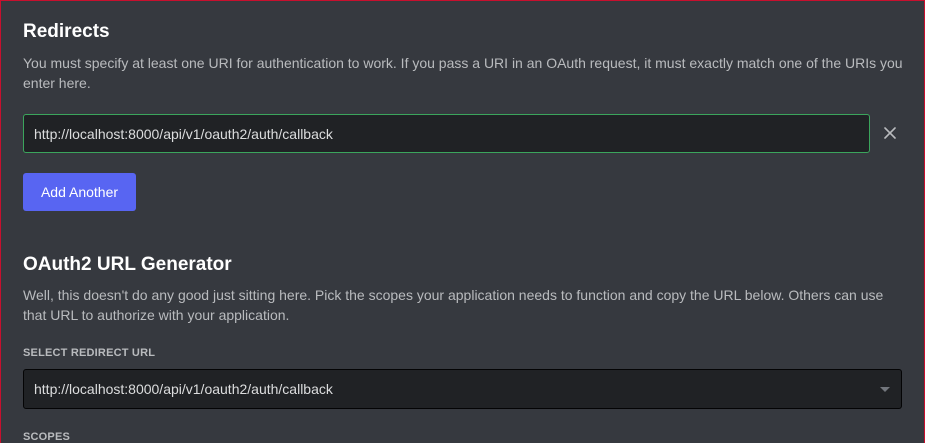 Image resolution: width=925 pixels, height=443 pixels. What do you see at coordinates (446, 133) in the screenshot?
I see `redirect-uri-input` at bounding box center [446, 133].